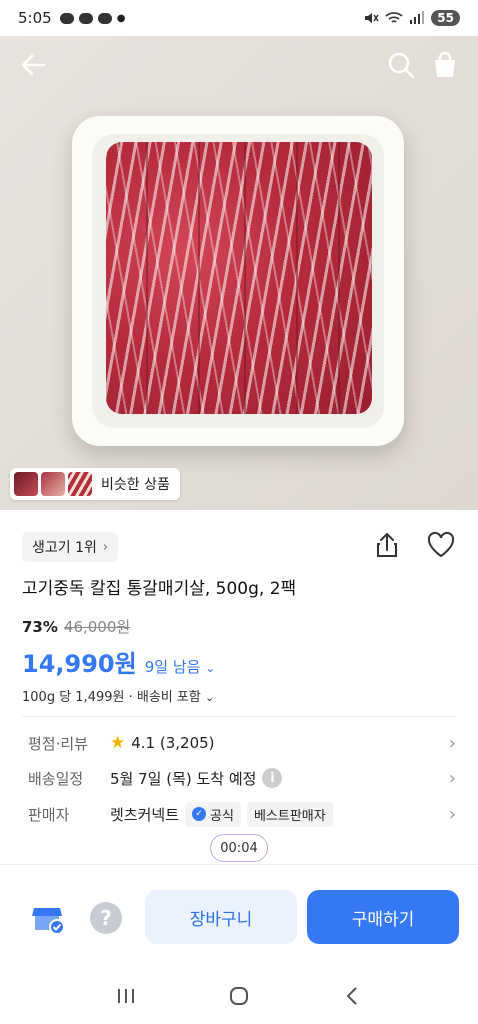 The width and height of the screenshot is (478, 1024). I want to click on discount-row: 73% 46,000원, so click(76, 626).